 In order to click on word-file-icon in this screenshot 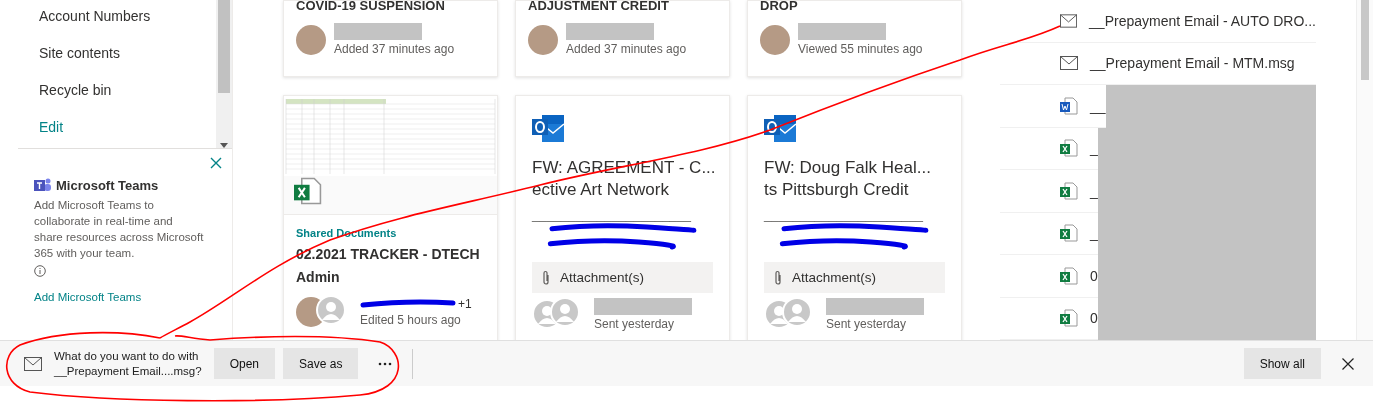, I will do `click(1069, 105)`.